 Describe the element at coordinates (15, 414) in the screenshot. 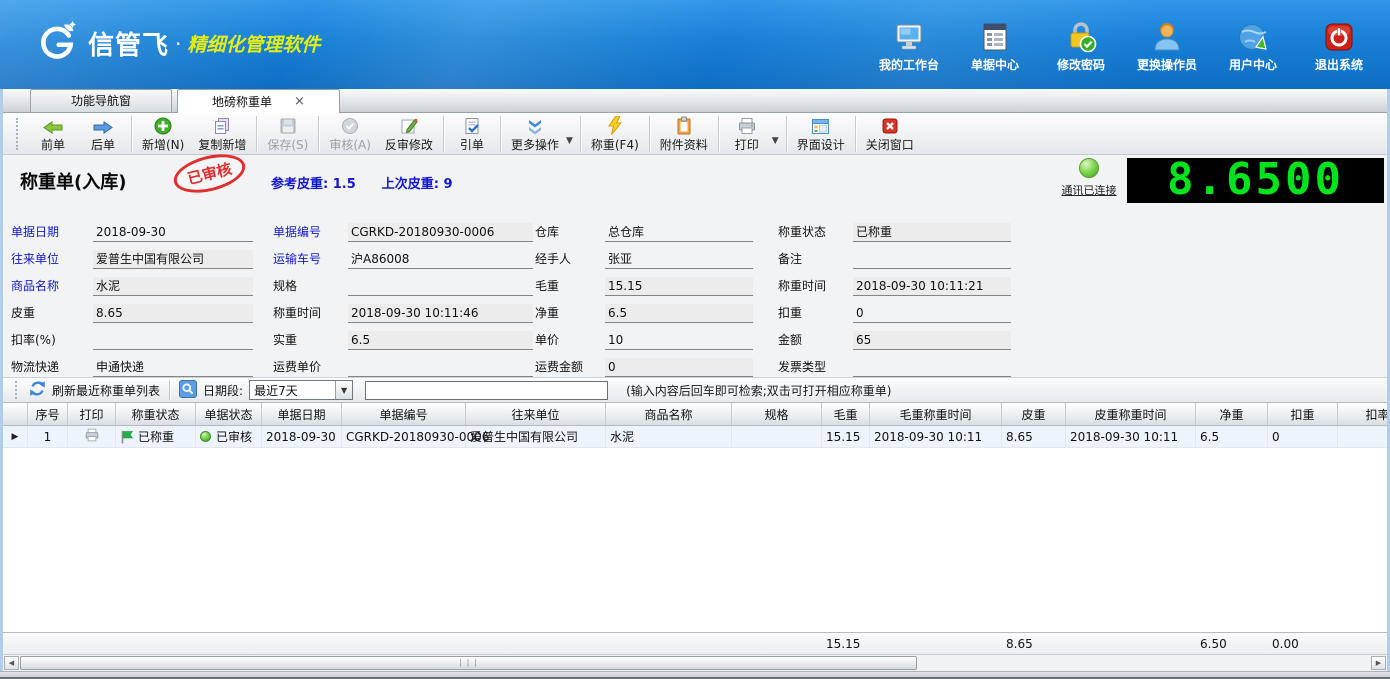

I see `column-header` at that location.